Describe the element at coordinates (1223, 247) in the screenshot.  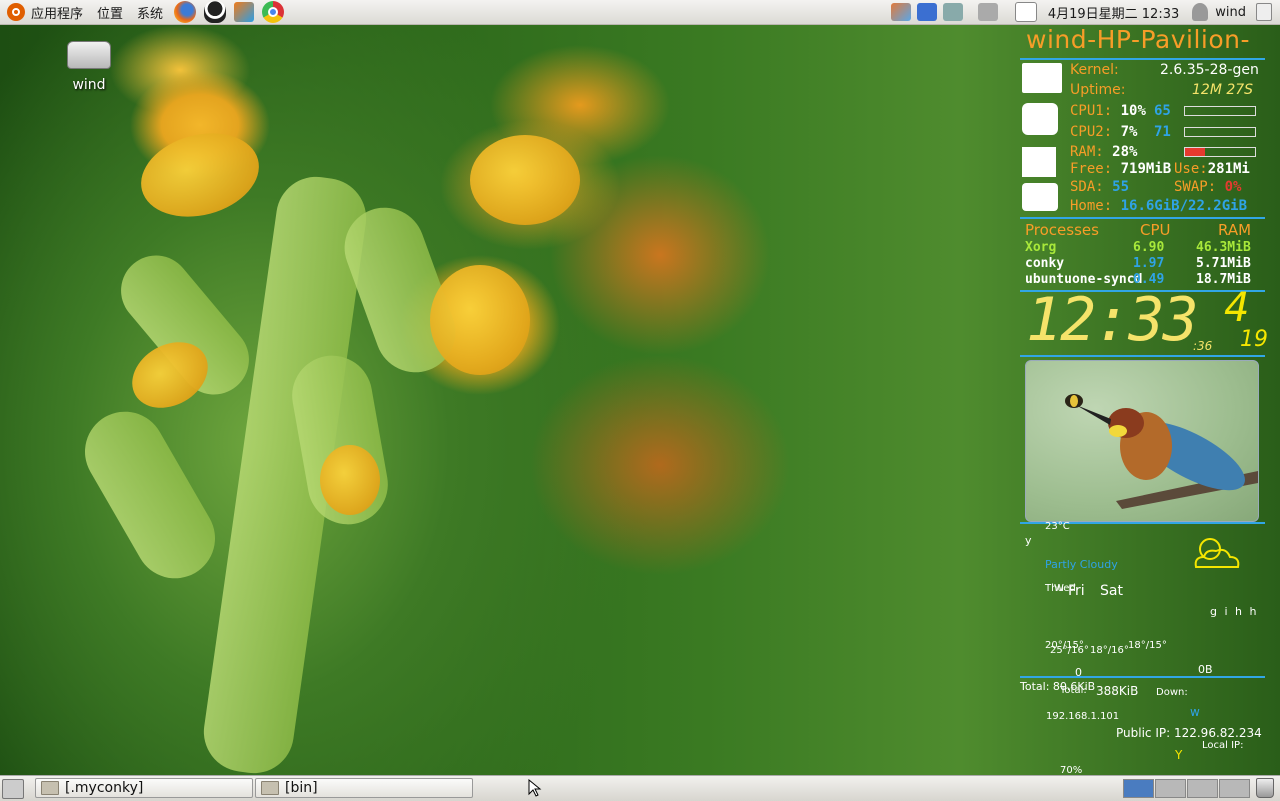
I see `process-ram: 46.3MiB` at that location.